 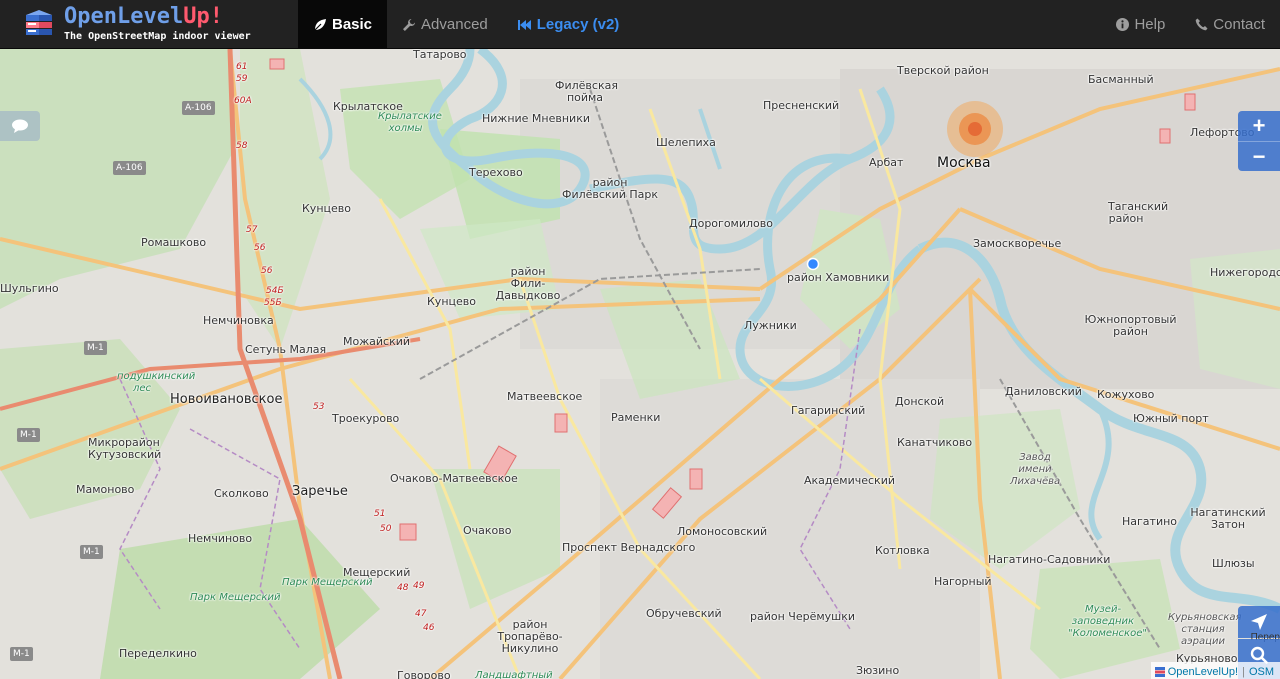 What do you see at coordinates (125, 448) in the screenshot?
I see `map-label: Микрорайон Кутузовский` at bounding box center [125, 448].